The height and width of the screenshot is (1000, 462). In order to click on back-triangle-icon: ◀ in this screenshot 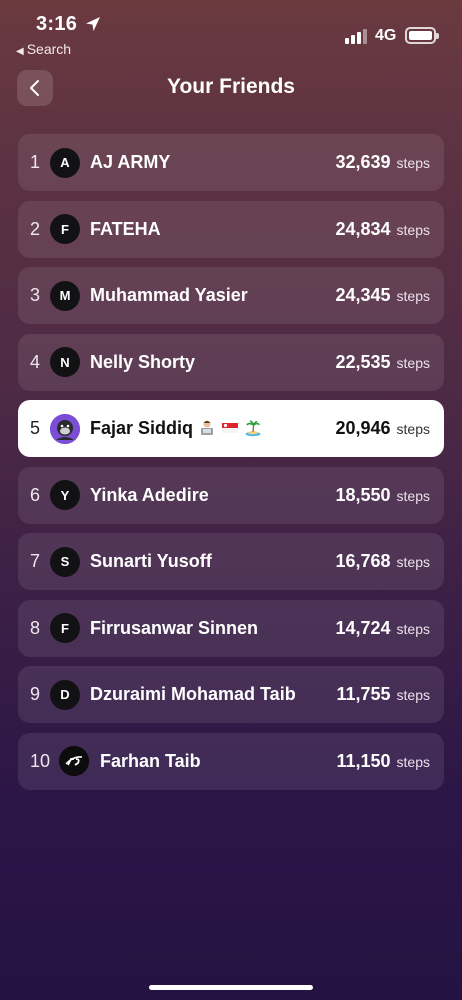, I will do `click(20, 51)`.